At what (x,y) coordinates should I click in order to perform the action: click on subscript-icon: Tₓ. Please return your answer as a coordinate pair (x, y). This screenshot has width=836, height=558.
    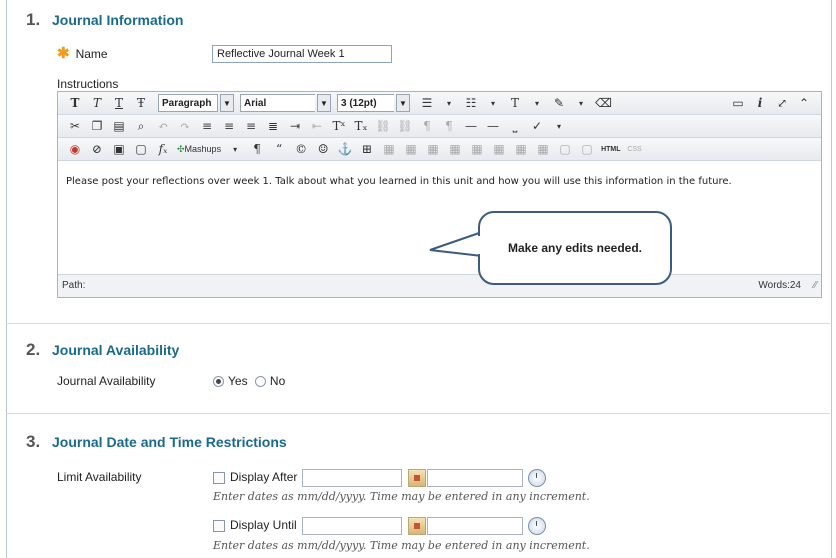
    Looking at the image, I should click on (361, 126).